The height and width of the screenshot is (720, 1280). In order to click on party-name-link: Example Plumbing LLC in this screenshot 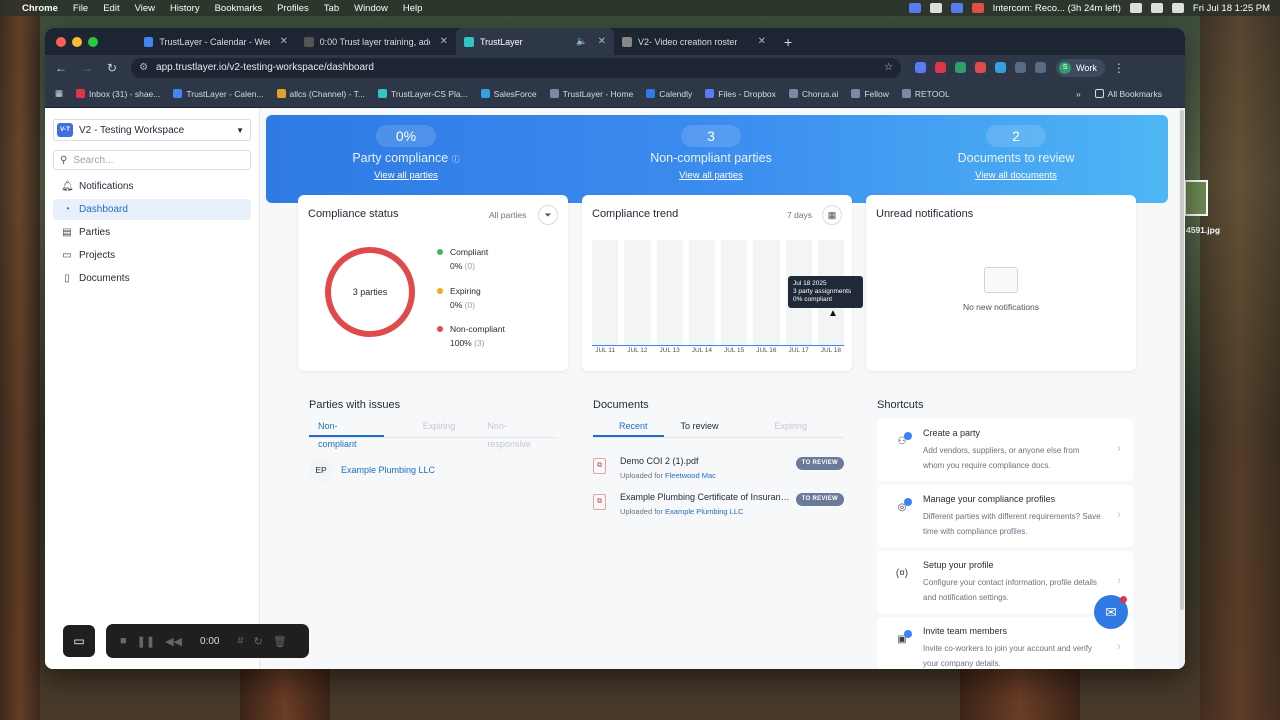, I will do `click(388, 470)`.